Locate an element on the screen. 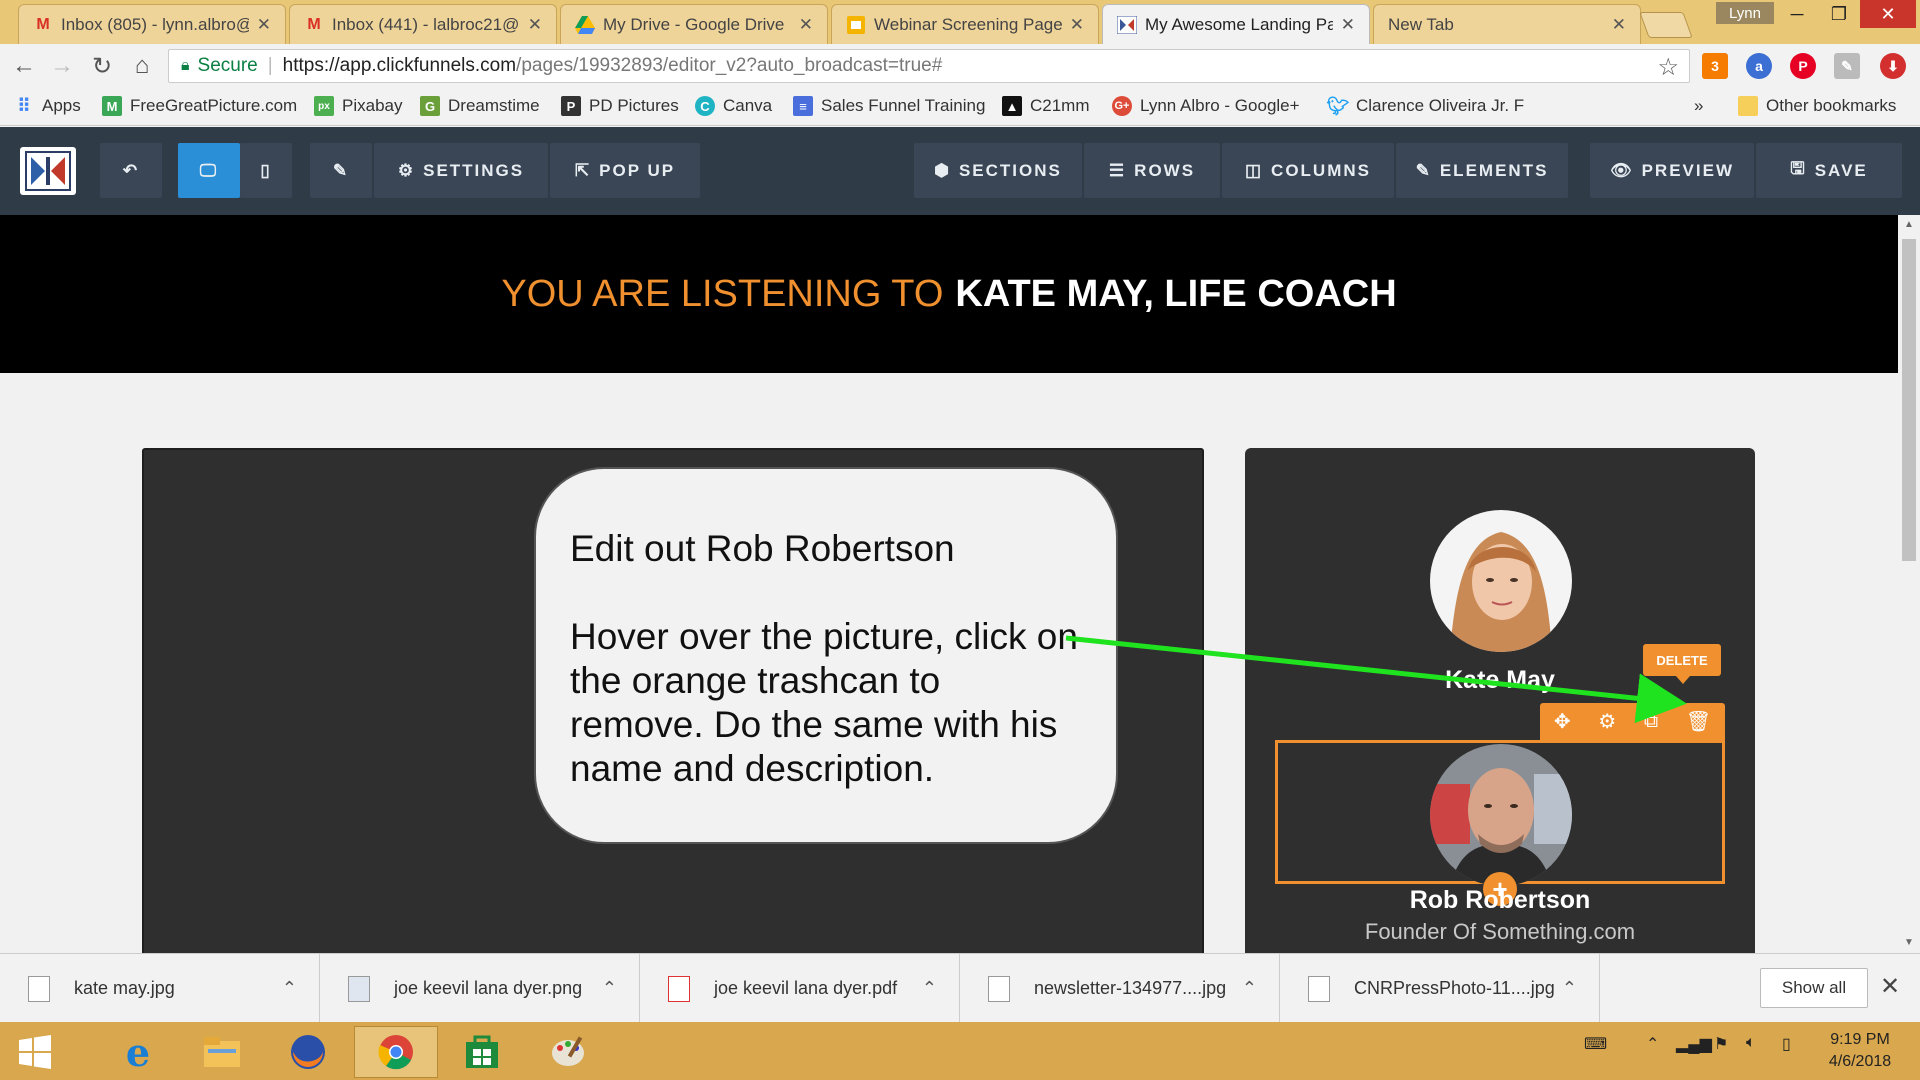 This screenshot has height=1080, width=1920. firefox-icon is located at coordinates (308, 1052).